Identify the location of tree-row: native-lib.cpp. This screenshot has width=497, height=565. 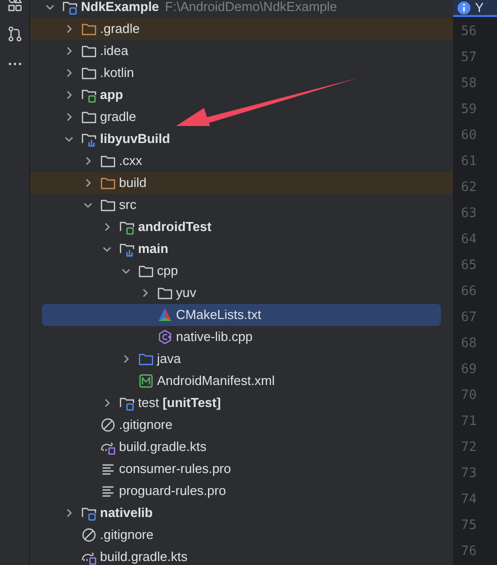
(241, 337).